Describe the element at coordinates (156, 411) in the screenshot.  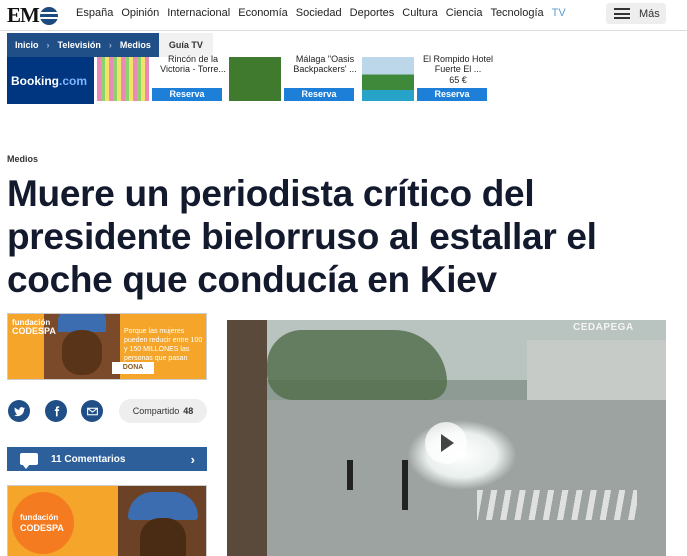
I see `share-count-label: Compartido` at that location.